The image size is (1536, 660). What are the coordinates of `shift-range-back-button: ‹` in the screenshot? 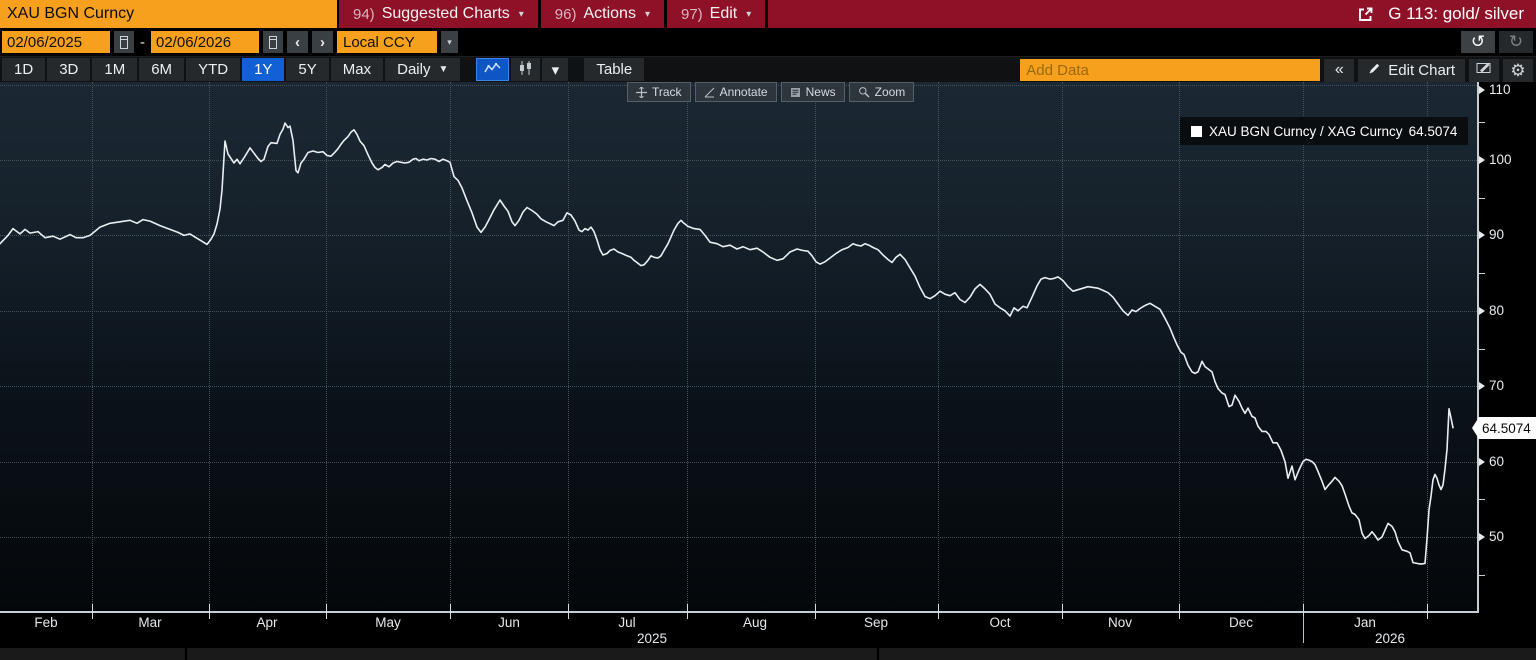 It's located at (297, 42).